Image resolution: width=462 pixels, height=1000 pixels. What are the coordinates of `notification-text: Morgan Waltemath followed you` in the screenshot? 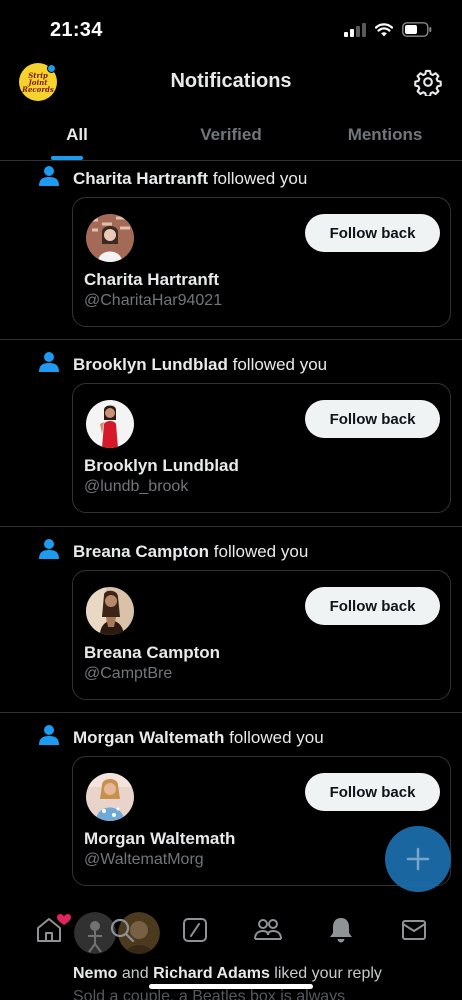 It's located at (198, 738).